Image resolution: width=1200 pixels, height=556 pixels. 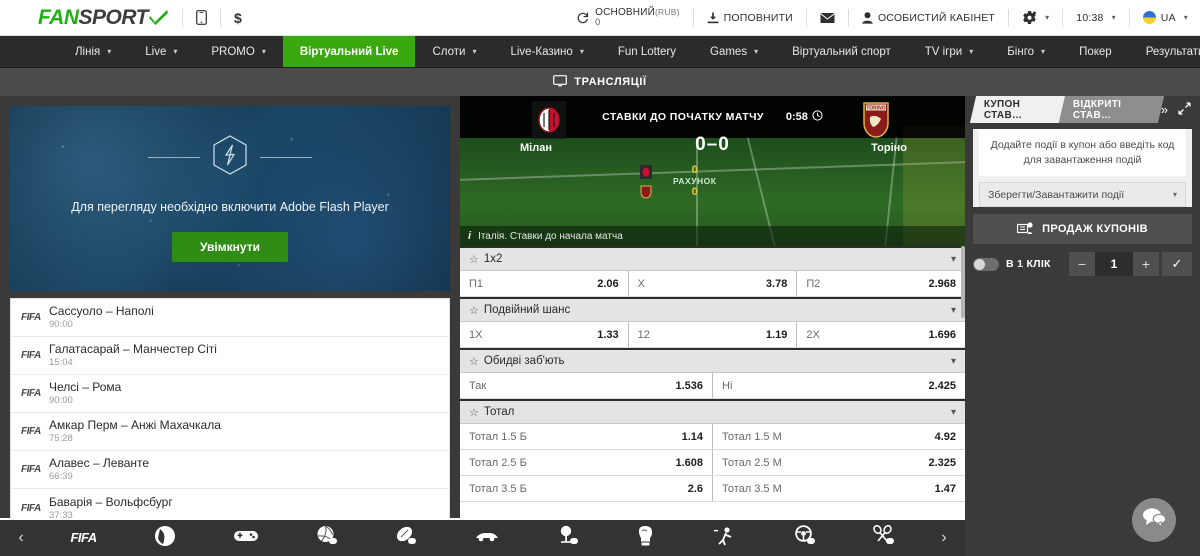 I want to click on nav-item-2: PROMO ▾, so click(x=238, y=51).